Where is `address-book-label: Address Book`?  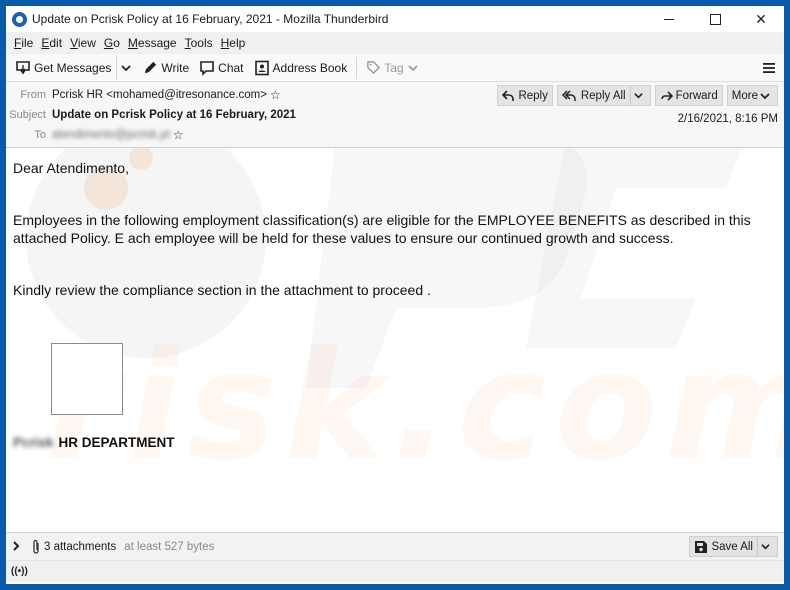 address-book-label: Address Book is located at coordinates (310, 67).